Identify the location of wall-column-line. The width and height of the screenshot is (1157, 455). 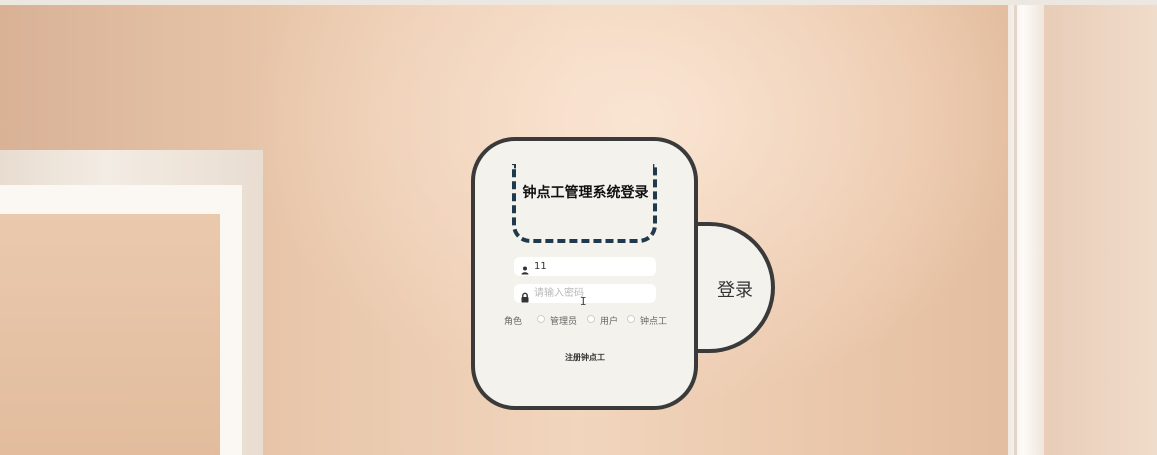
(1015, 230).